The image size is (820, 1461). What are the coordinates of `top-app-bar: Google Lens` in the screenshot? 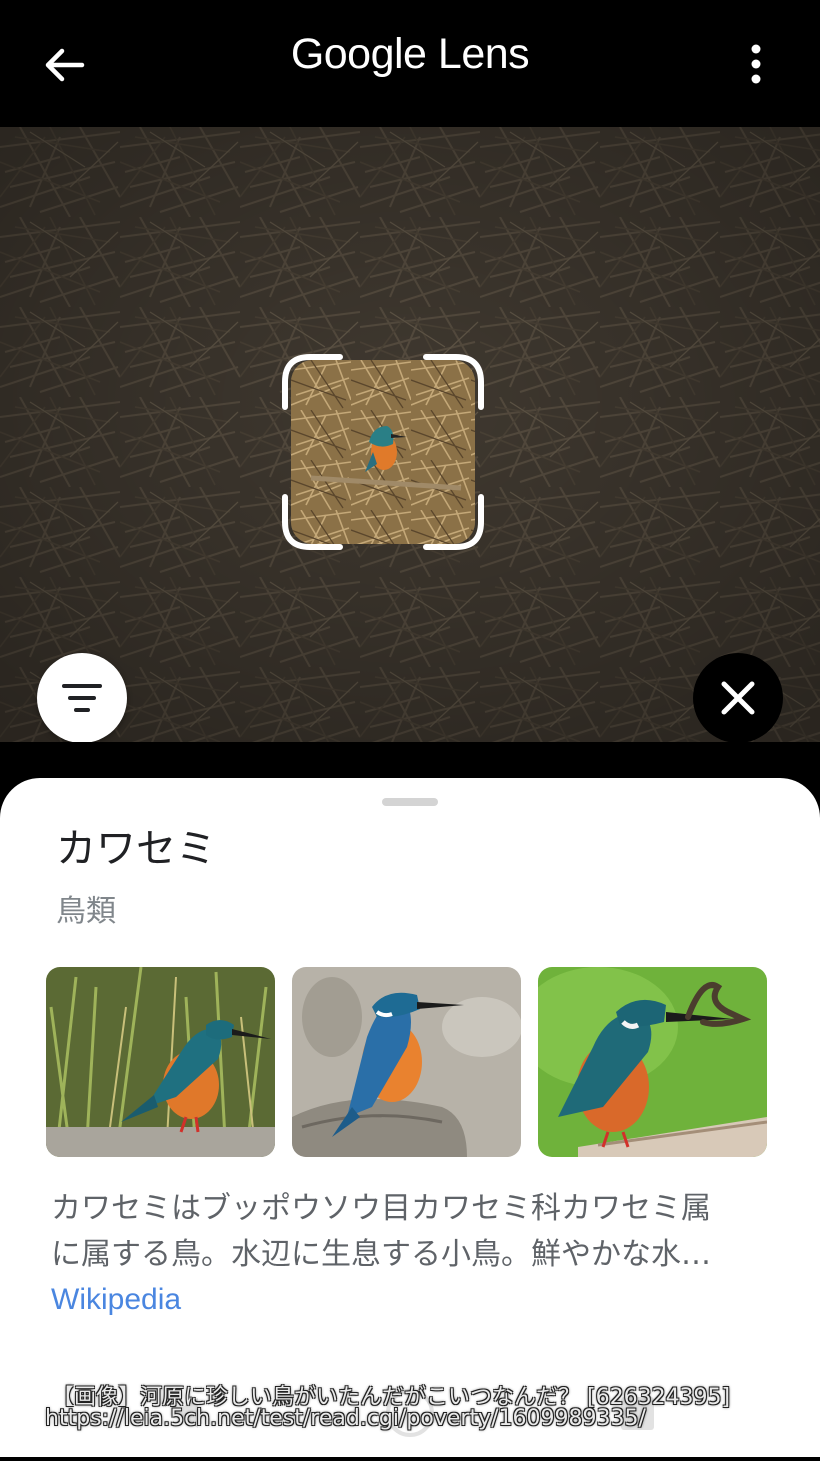 It's located at (410, 63).